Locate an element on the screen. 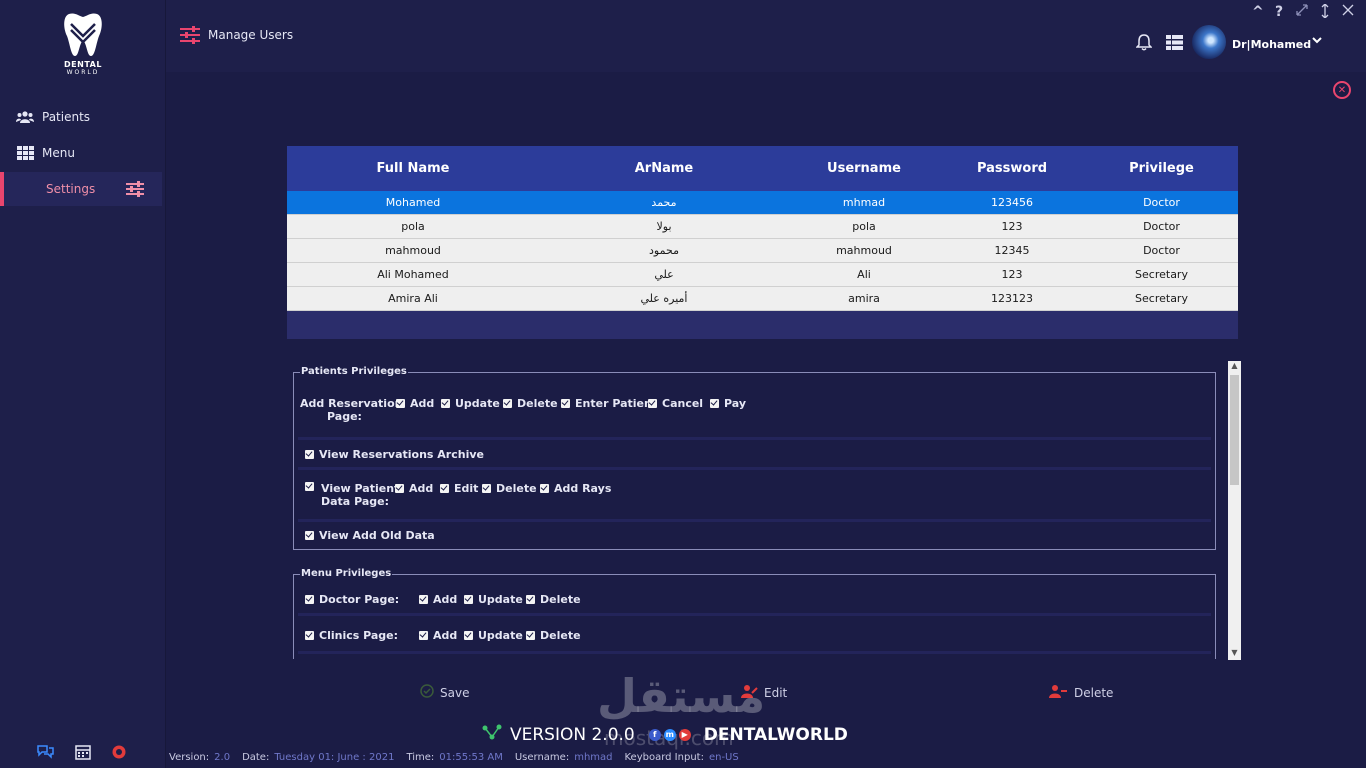  sidebar-item-menu: Menu is located at coordinates (81, 153).